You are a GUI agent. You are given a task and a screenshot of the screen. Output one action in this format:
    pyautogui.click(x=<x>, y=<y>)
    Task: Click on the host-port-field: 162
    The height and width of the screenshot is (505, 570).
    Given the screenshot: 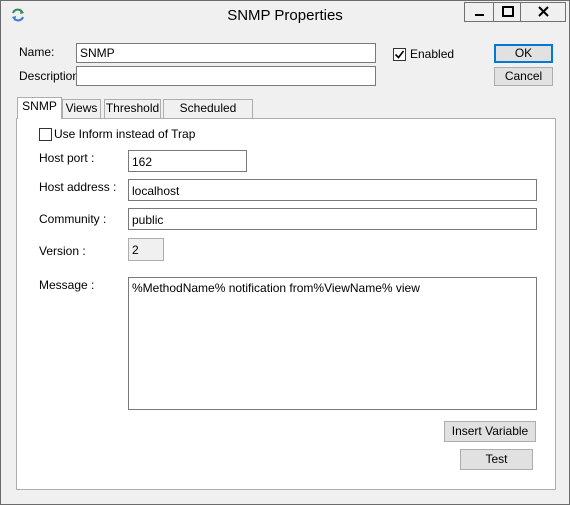 What is the action you would take?
    pyautogui.click(x=187, y=161)
    